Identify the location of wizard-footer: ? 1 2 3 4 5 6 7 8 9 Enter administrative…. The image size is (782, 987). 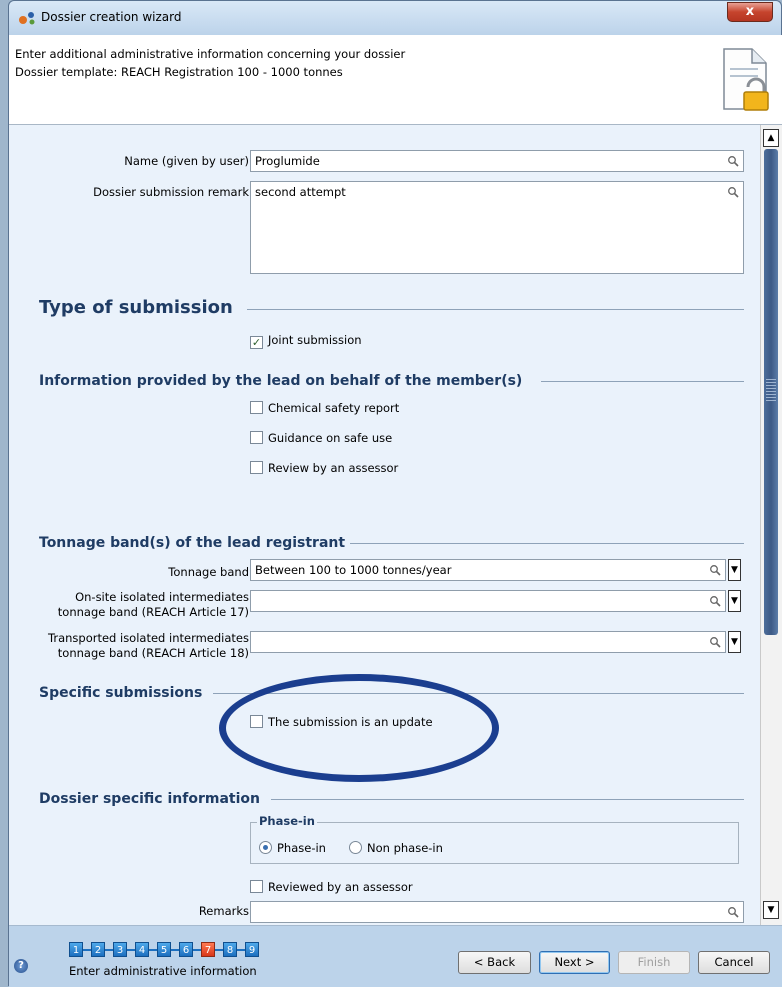
(395, 956).